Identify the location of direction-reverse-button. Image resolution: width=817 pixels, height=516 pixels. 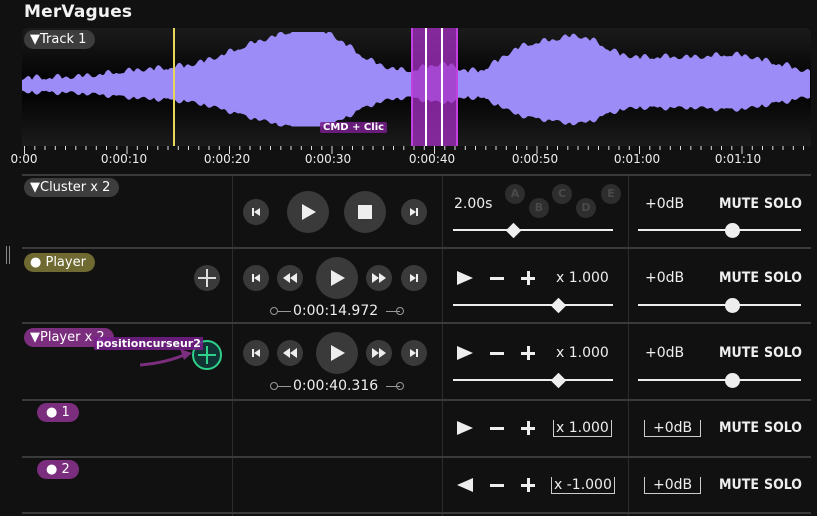
(465, 485).